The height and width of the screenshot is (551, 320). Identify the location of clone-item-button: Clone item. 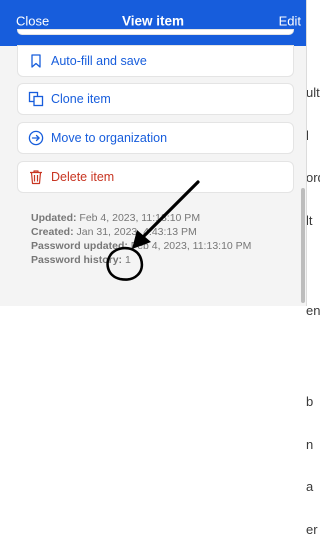
(155, 99).